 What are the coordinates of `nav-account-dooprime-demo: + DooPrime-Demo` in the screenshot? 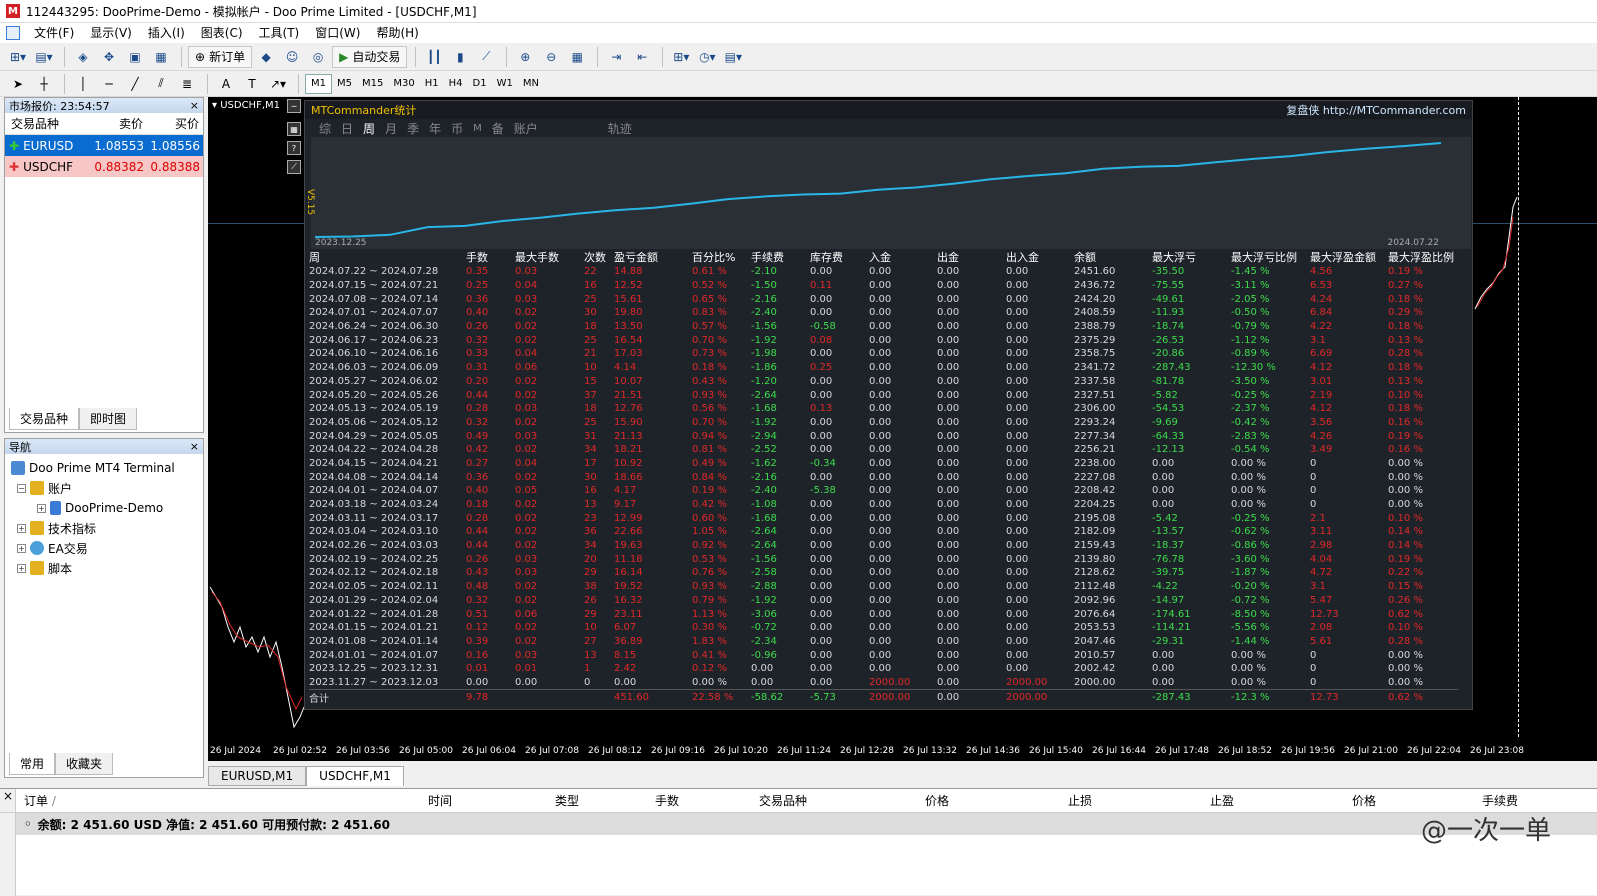 It's located at (107, 508).